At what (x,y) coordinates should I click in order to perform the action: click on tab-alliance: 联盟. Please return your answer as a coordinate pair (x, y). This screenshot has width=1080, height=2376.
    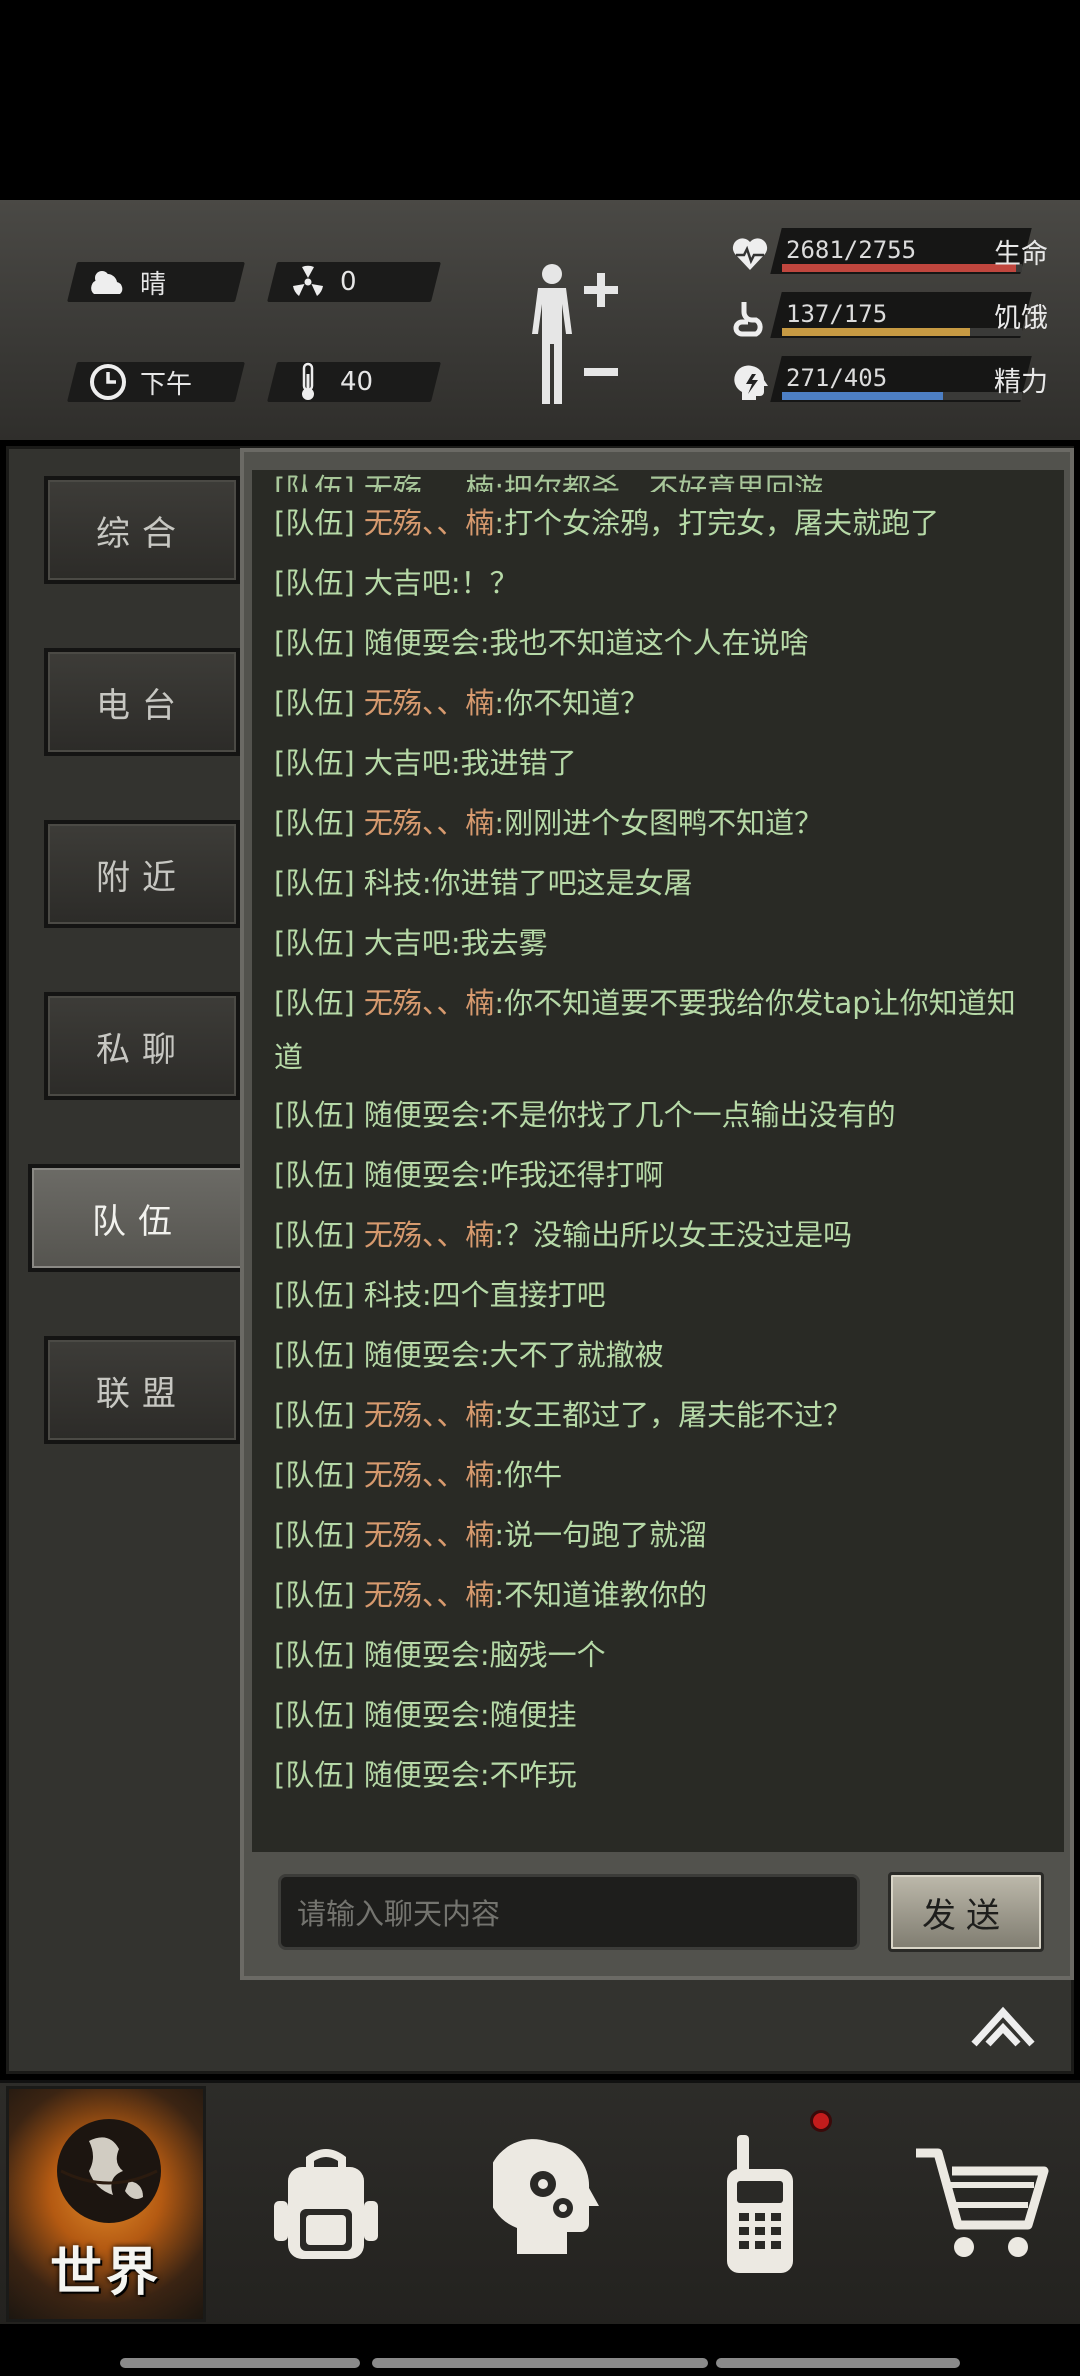
    Looking at the image, I should click on (142, 1390).